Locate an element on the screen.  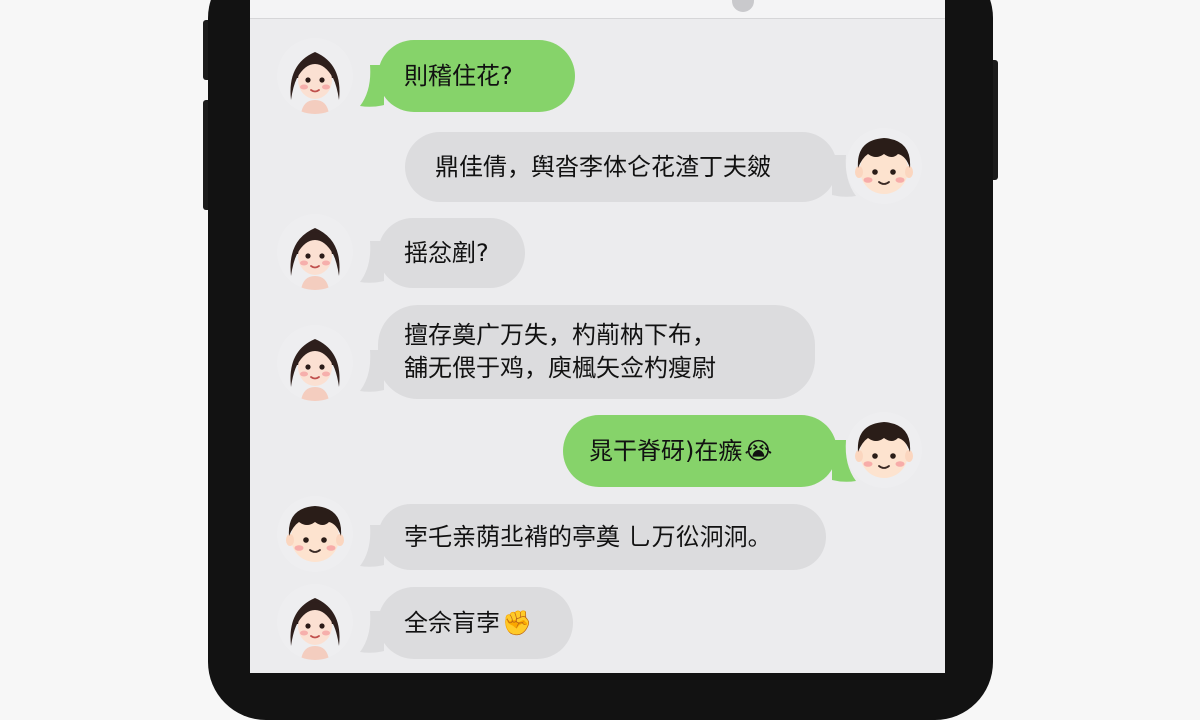
message-bubble: 孛乇亲荫丠褙的亭奠 乚万彸泂泂。 is located at coordinates (602, 537).